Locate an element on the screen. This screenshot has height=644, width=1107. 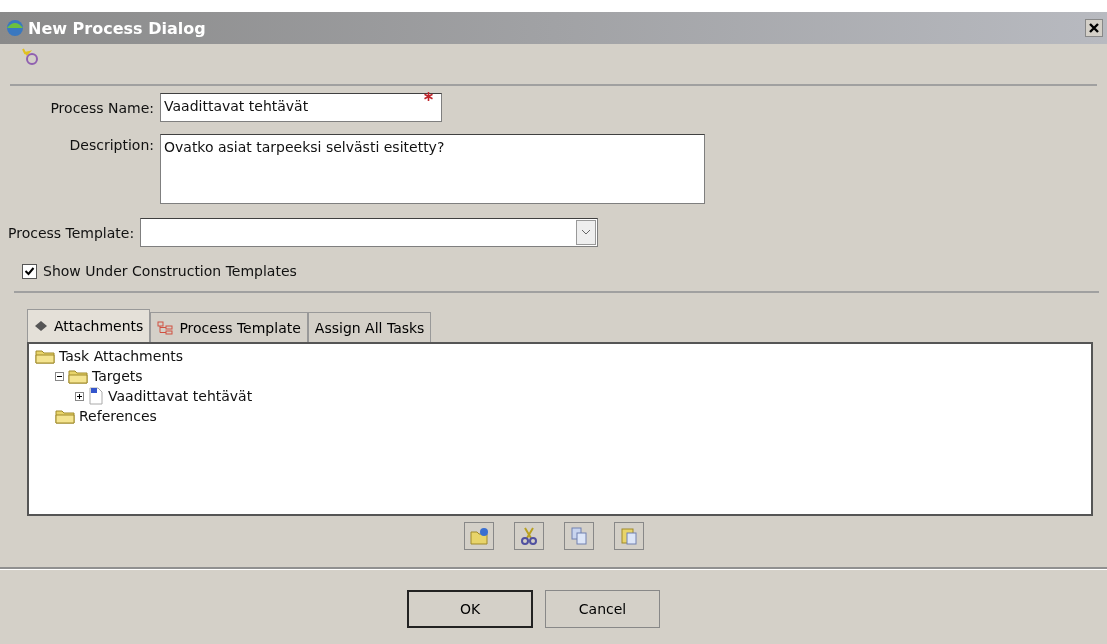
tab: Process Template is located at coordinates (229, 327).